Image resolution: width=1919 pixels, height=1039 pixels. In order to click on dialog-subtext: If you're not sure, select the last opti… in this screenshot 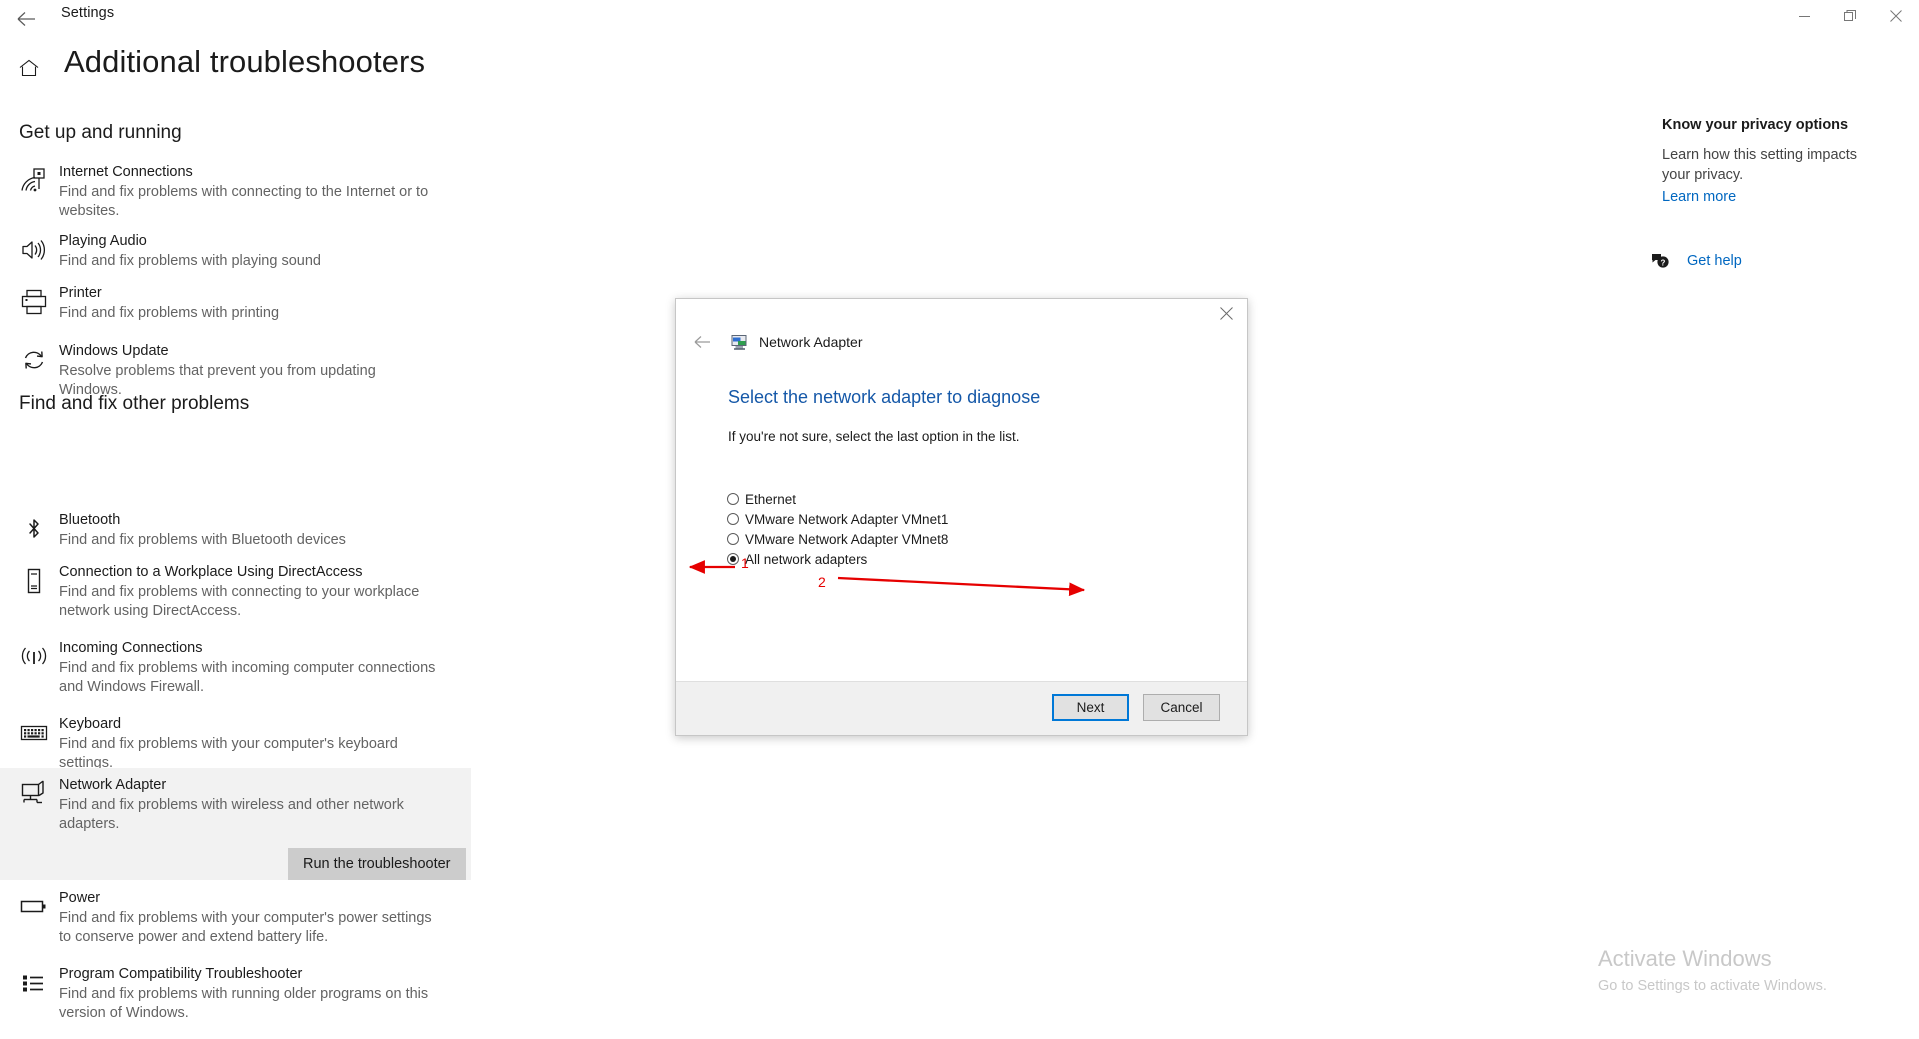, I will do `click(874, 436)`.